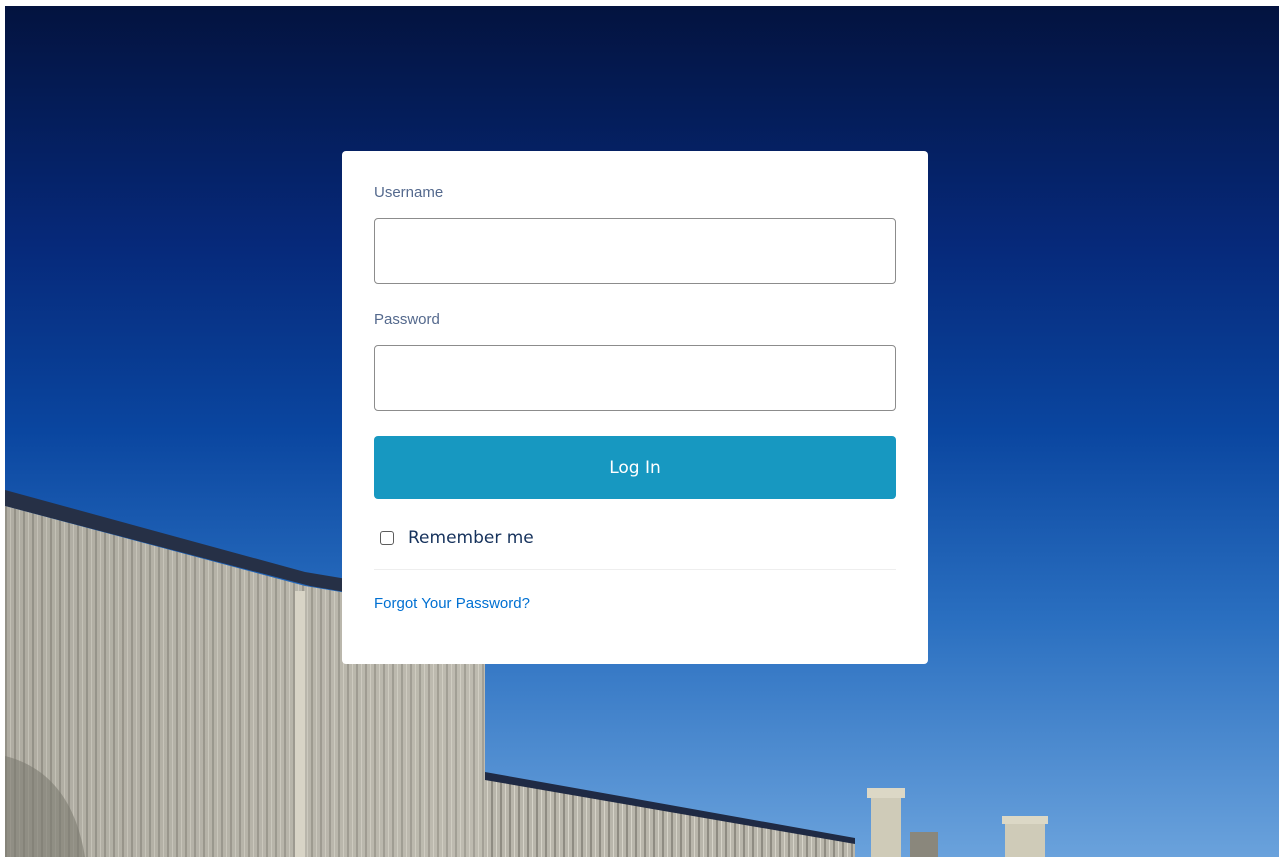  Describe the element at coordinates (635, 251) in the screenshot. I see `username-input` at that location.